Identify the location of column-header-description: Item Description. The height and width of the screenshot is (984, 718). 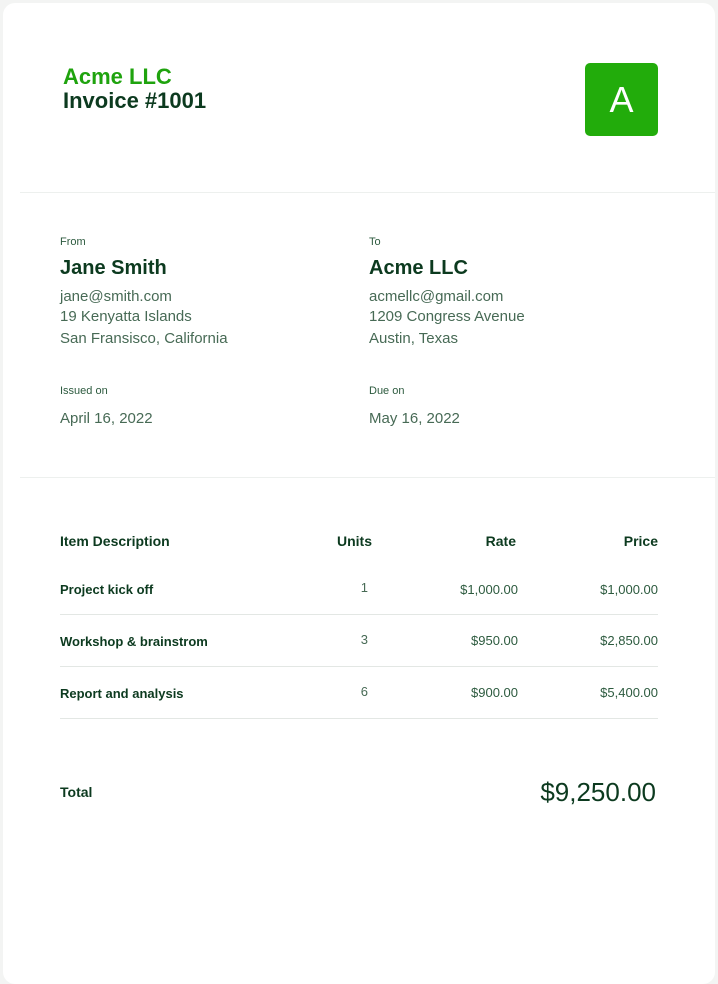
(115, 541).